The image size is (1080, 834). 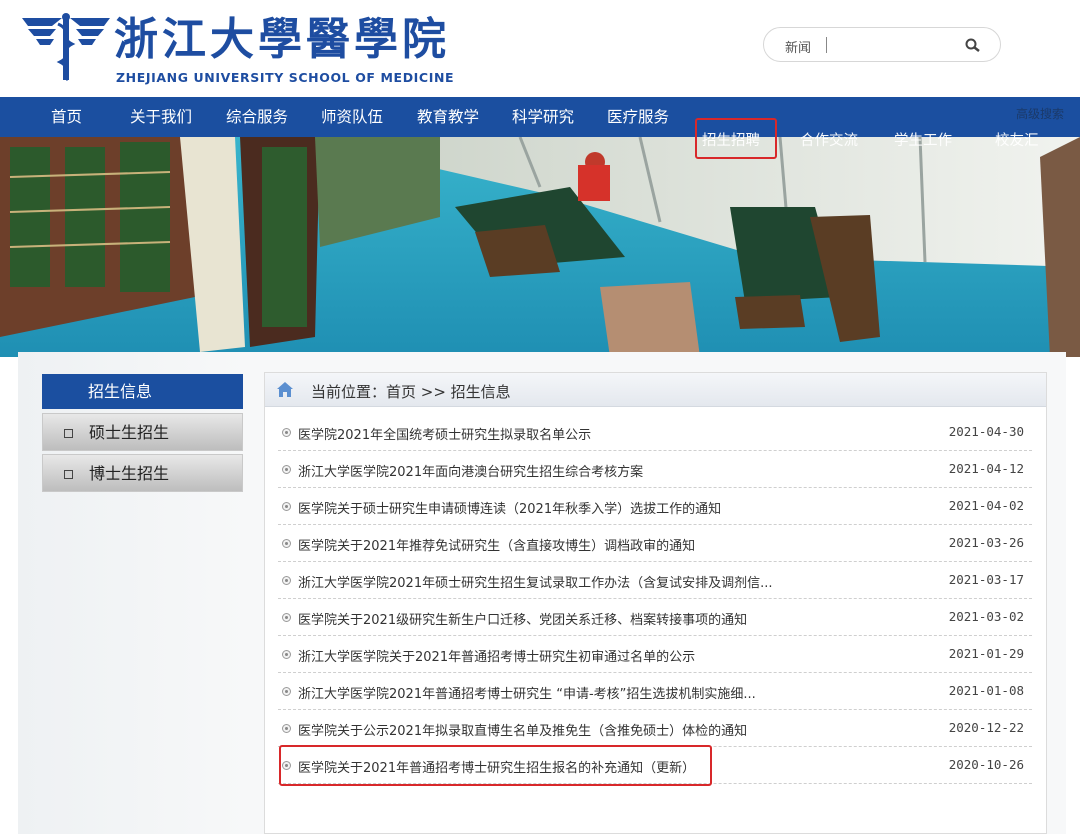 What do you see at coordinates (829, 138) in the screenshot?
I see `nav-item-cooperation: 合作交流` at bounding box center [829, 138].